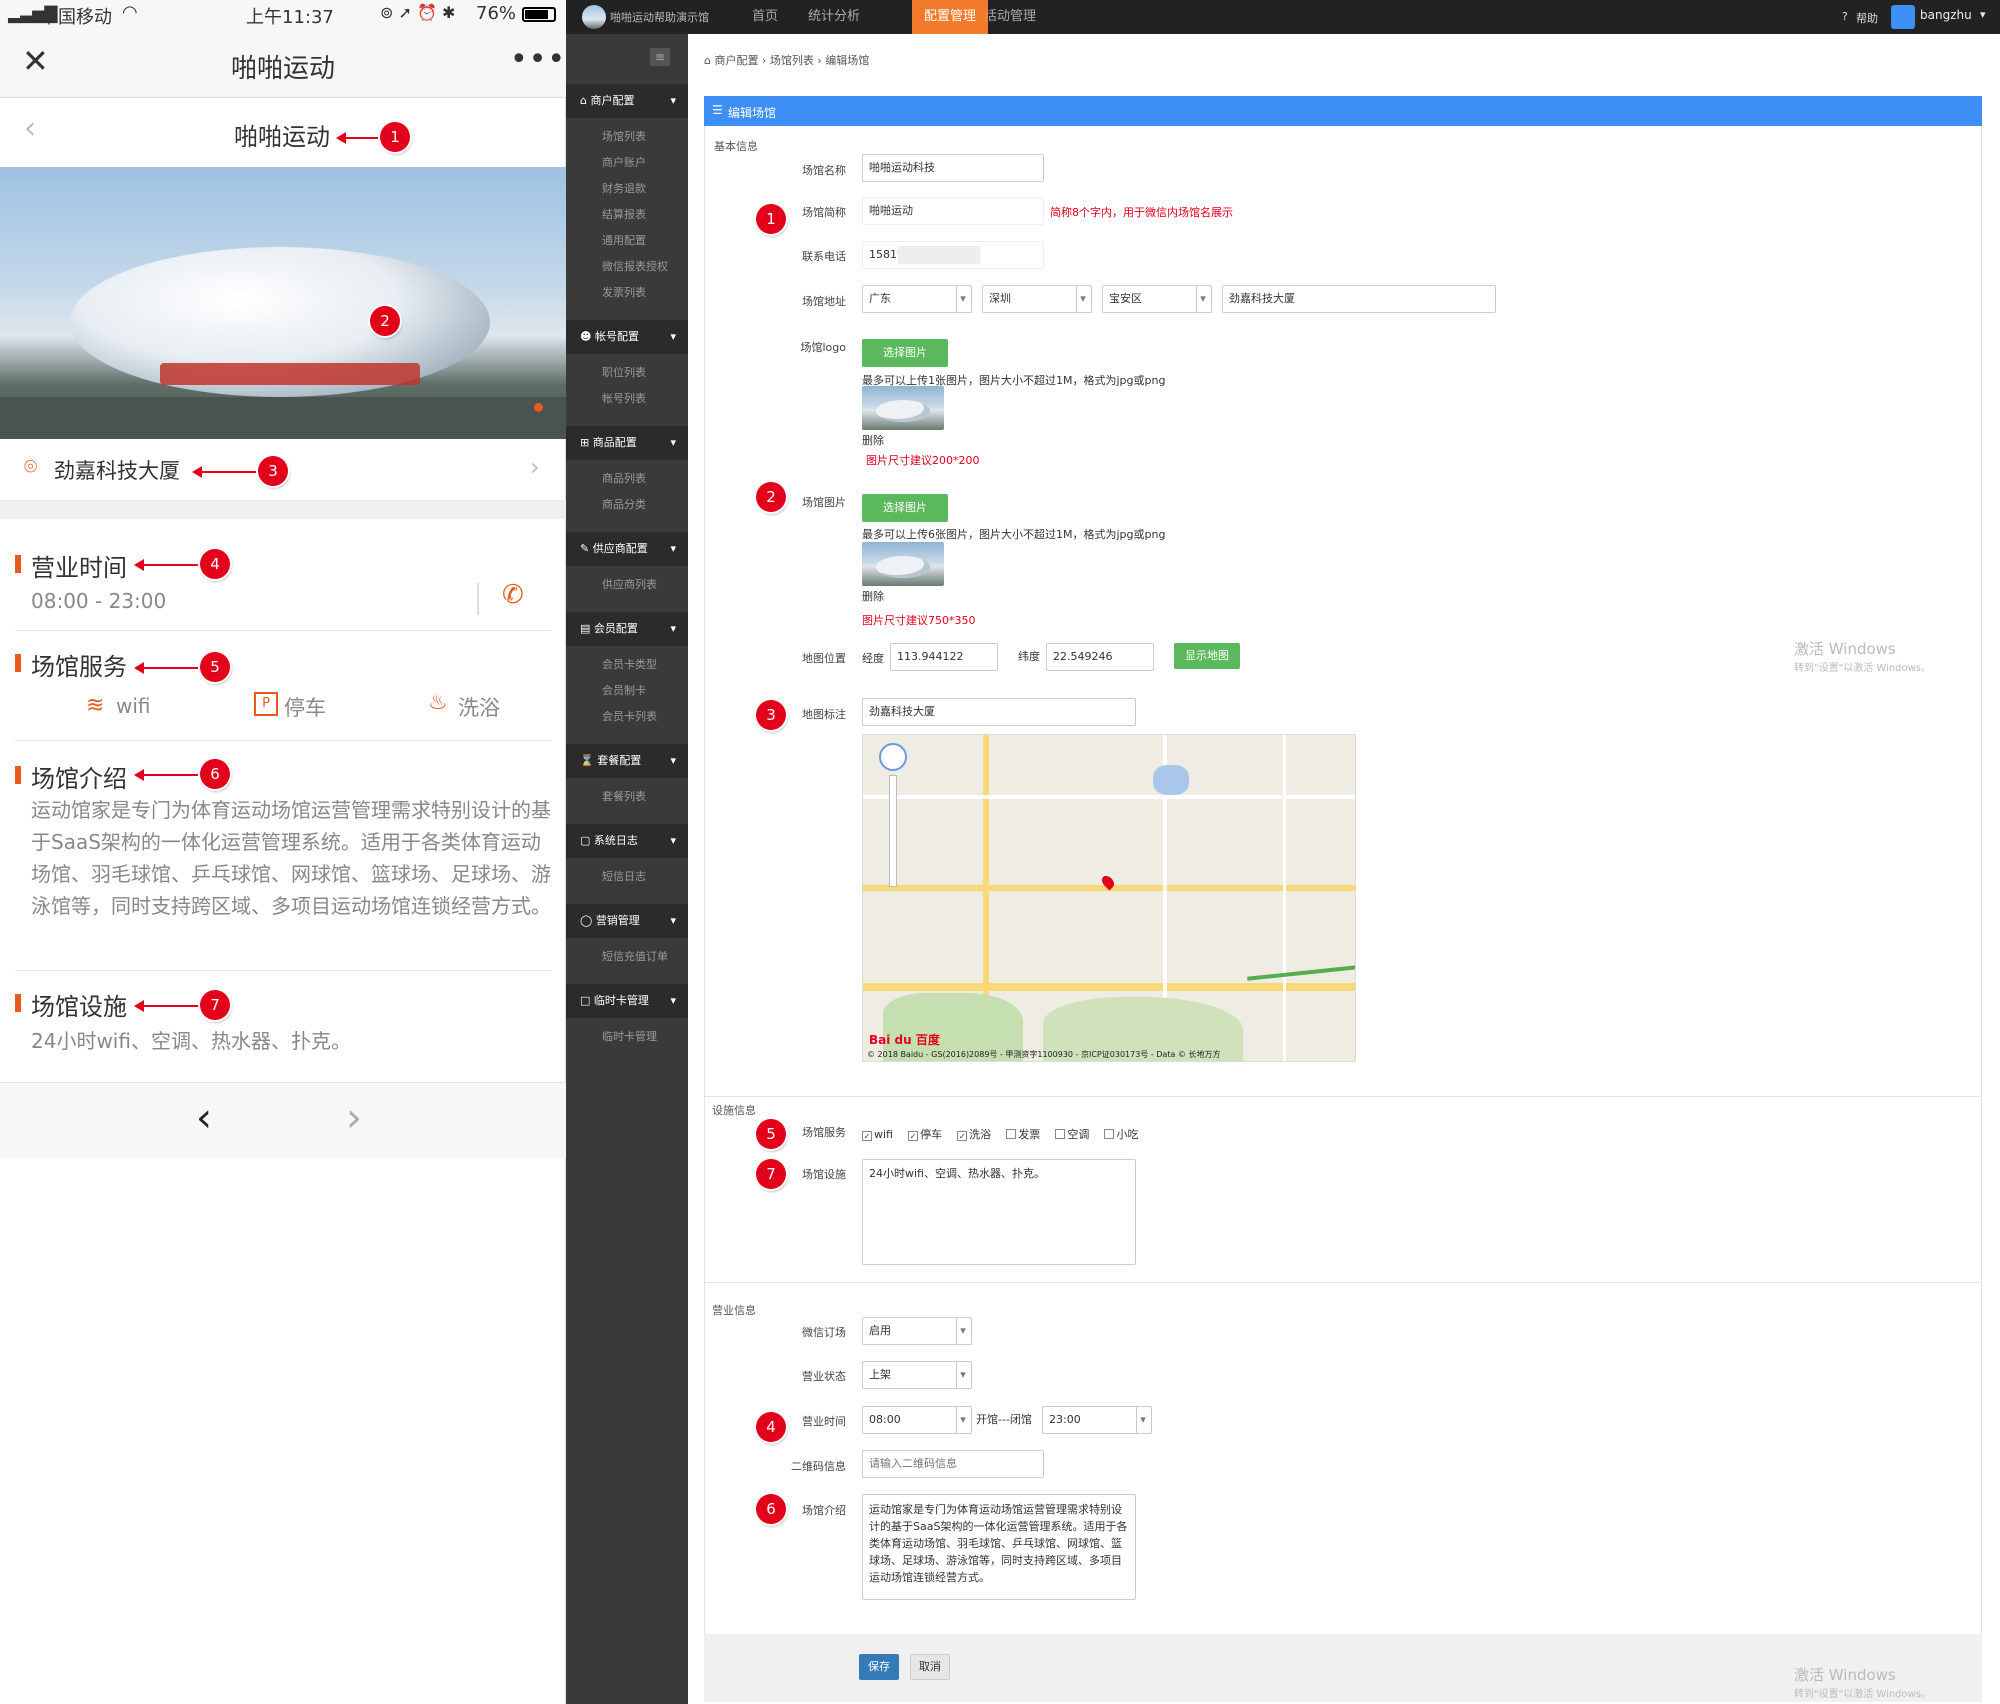  I want to click on sidebar-group-1: ☻ 帐号配置 ▾, so click(627, 337).